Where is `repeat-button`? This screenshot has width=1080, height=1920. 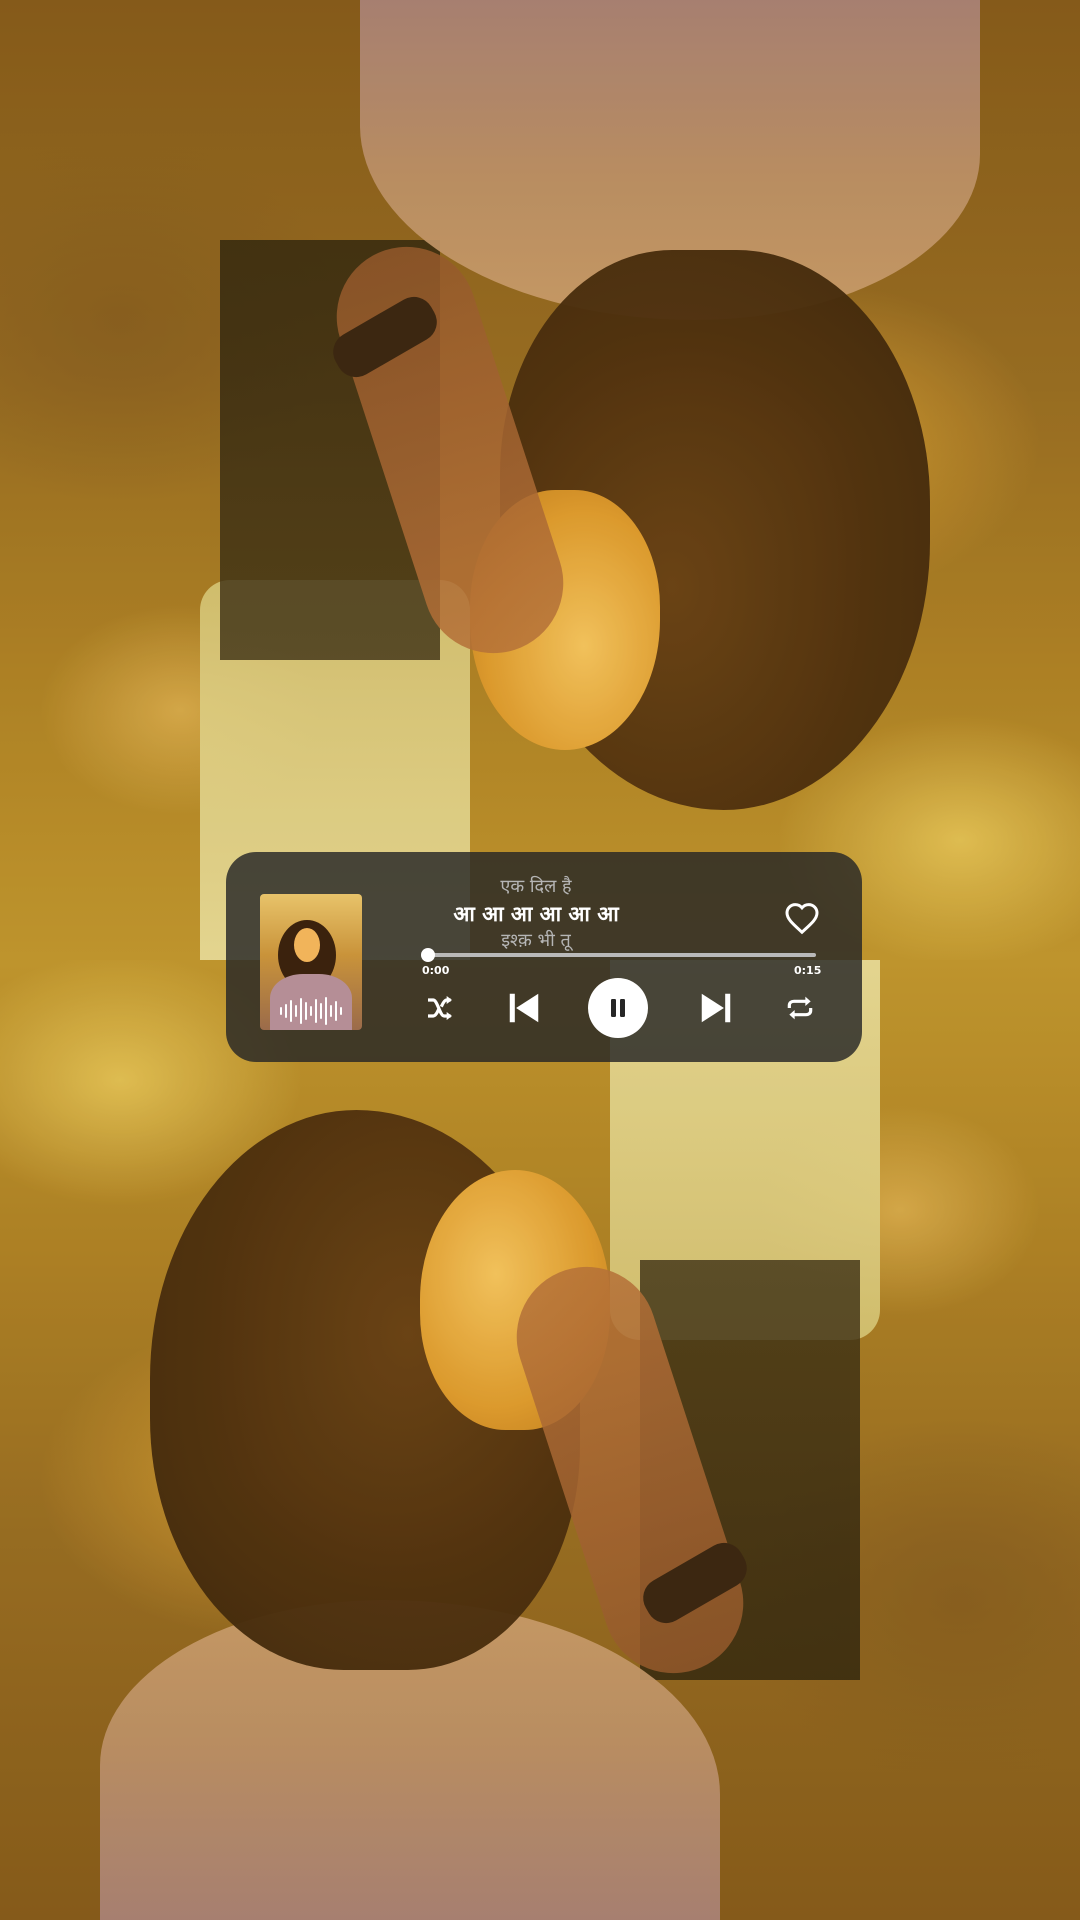
repeat-button is located at coordinates (800, 1008).